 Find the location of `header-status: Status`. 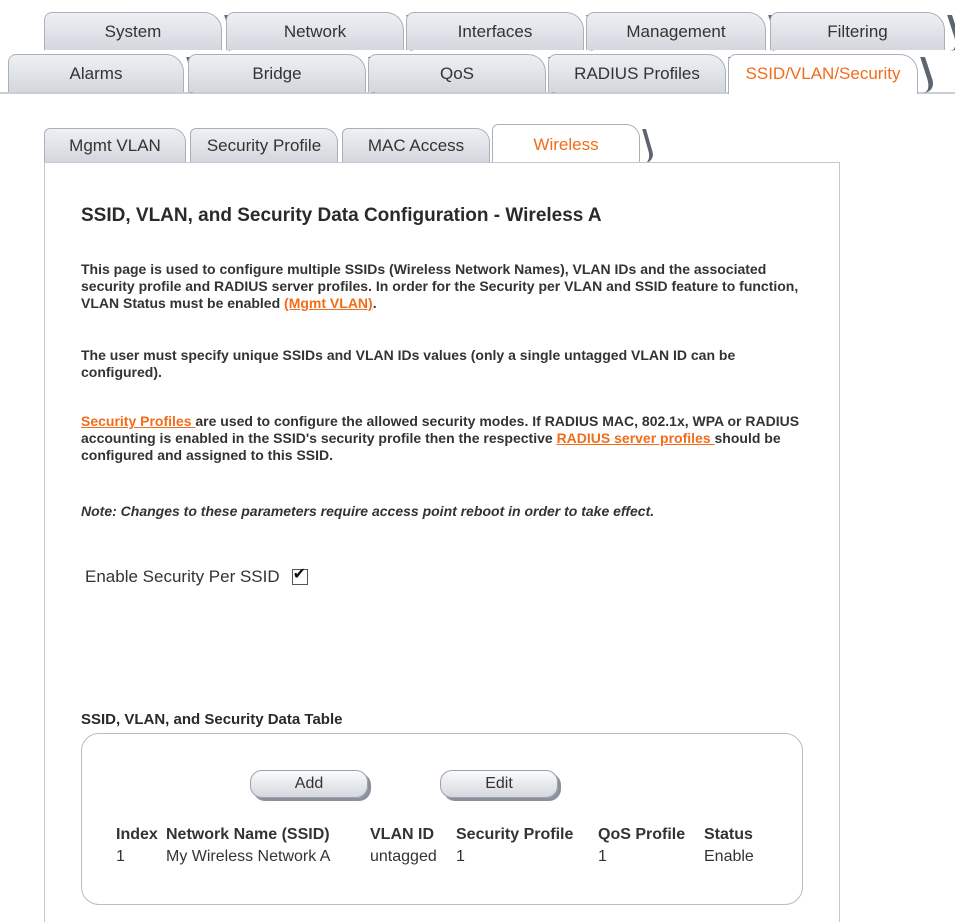

header-status: Status is located at coordinates (728, 834).